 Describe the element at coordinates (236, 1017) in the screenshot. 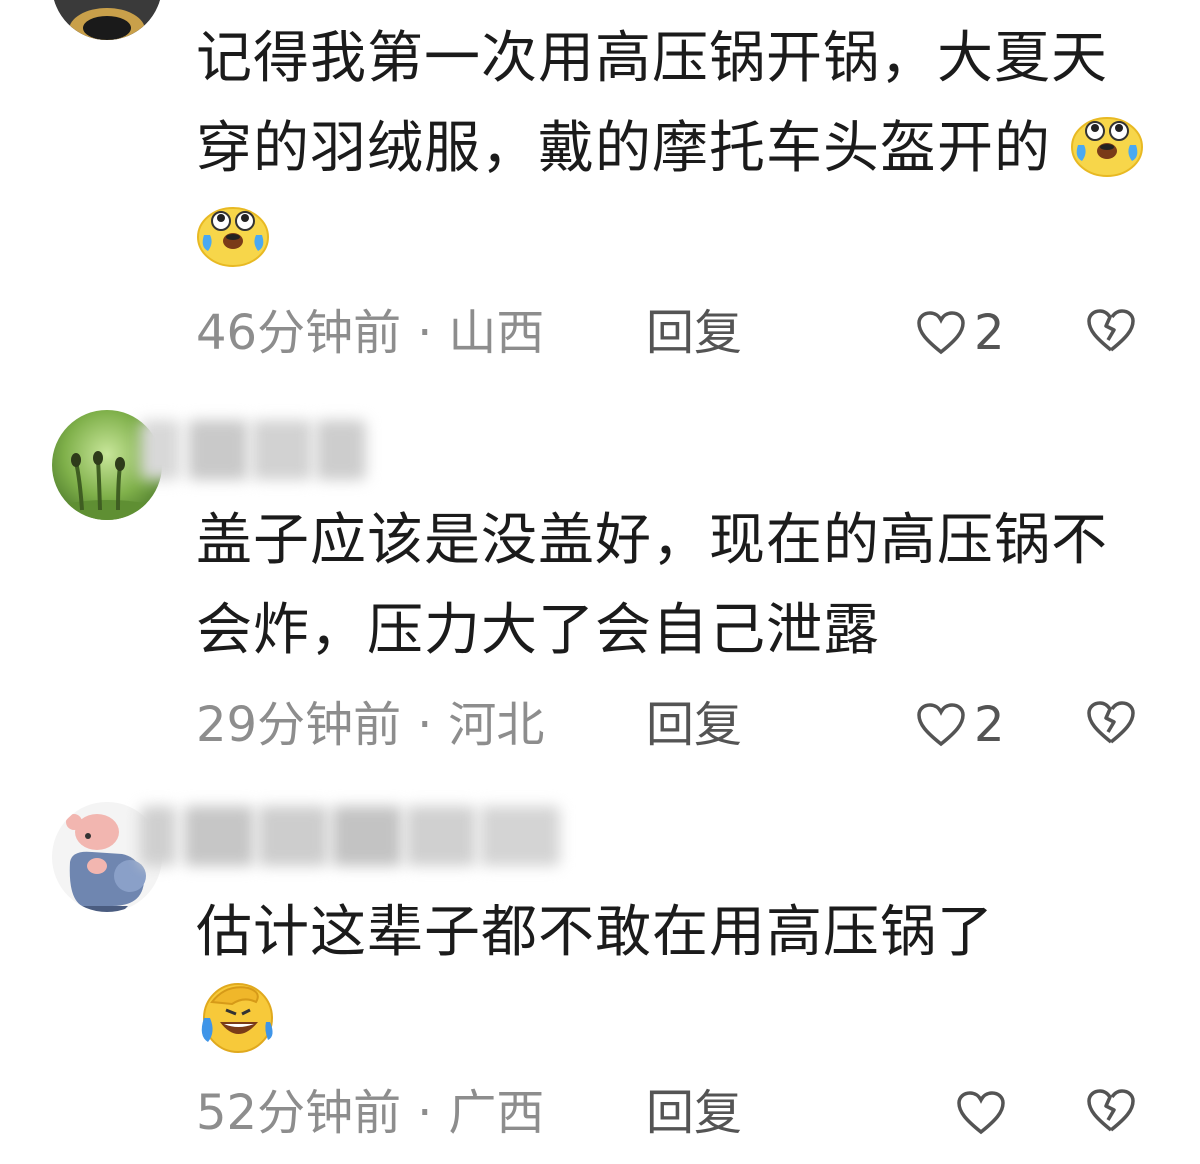

I see `facepalm-laughing-emoji` at that location.